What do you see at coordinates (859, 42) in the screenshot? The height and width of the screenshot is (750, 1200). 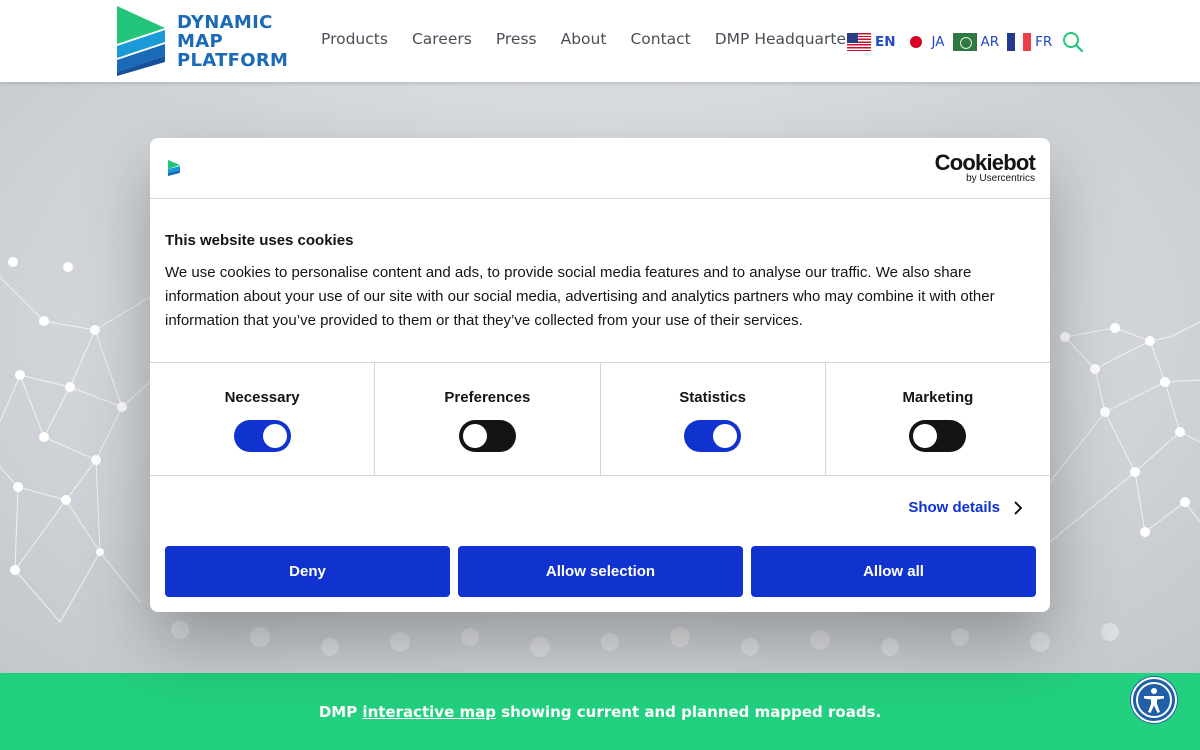 I see `us-flag-icon` at bounding box center [859, 42].